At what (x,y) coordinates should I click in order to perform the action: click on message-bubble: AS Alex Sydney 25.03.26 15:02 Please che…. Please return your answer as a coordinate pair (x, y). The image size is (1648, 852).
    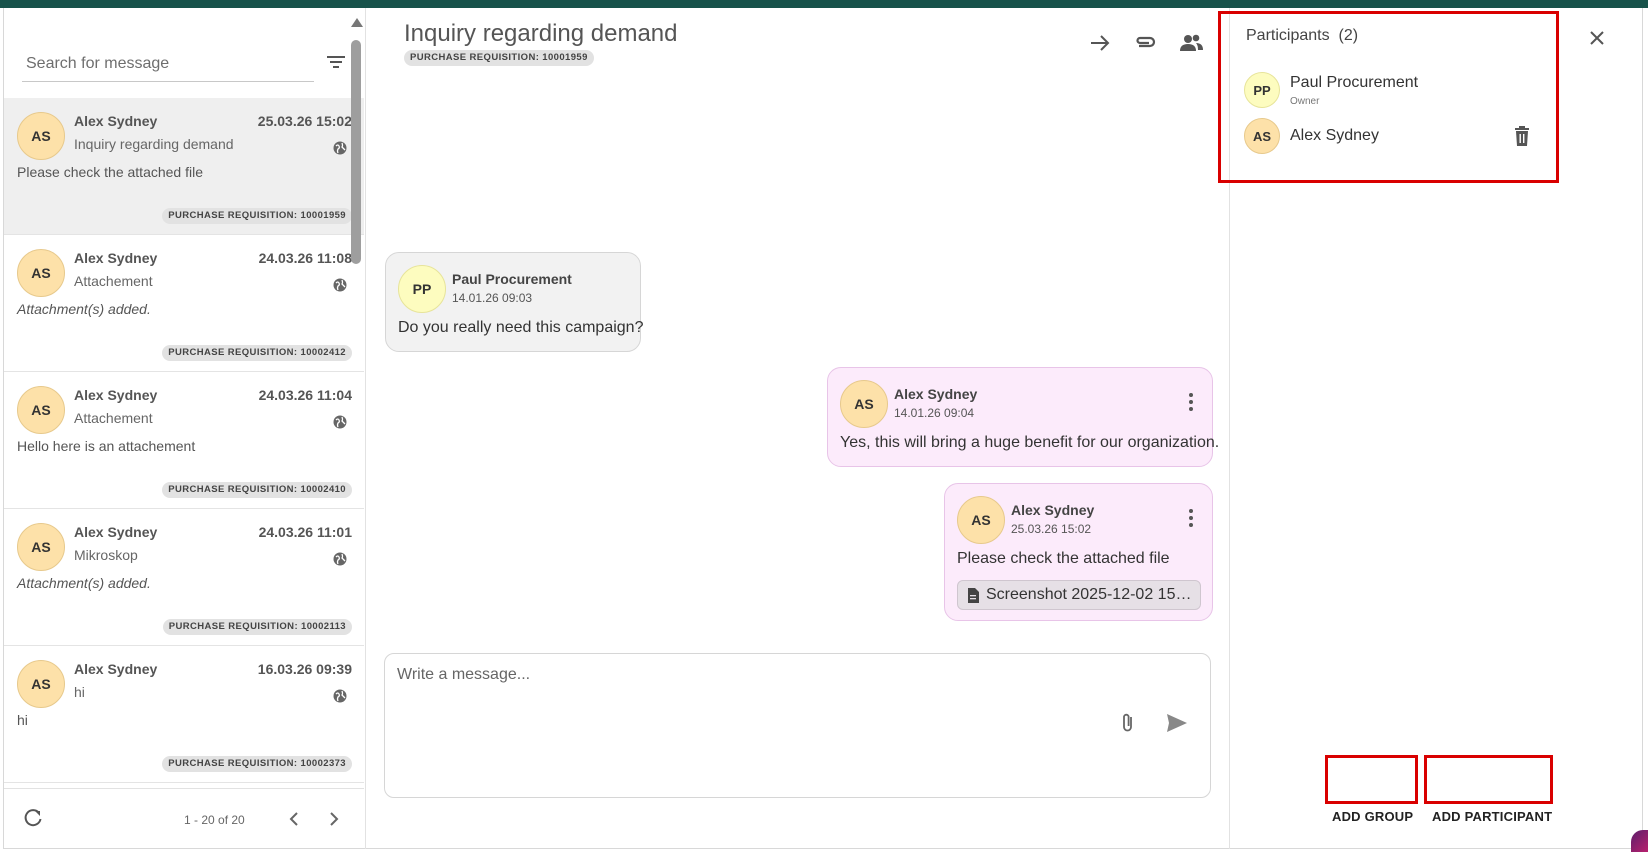
    Looking at the image, I should click on (1078, 552).